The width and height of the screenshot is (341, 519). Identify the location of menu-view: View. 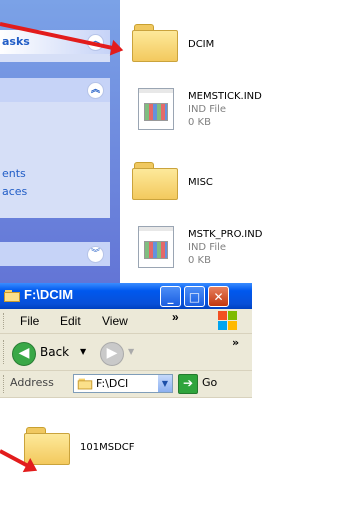
(115, 321).